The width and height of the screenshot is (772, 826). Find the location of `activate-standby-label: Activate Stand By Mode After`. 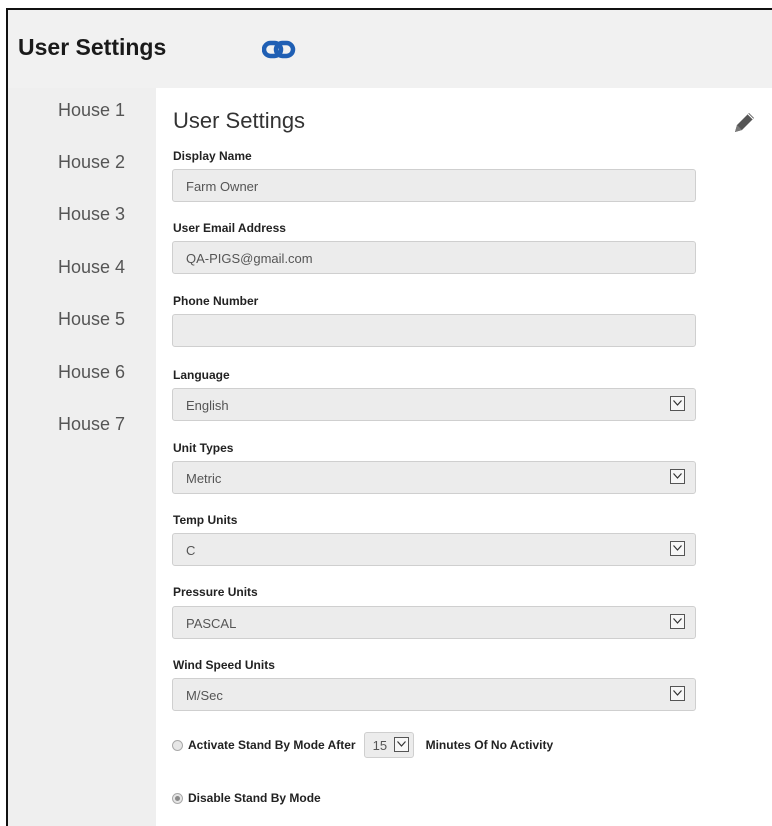

activate-standby-label: Activate Stand By Mode After is located at coordinates (272, 745).